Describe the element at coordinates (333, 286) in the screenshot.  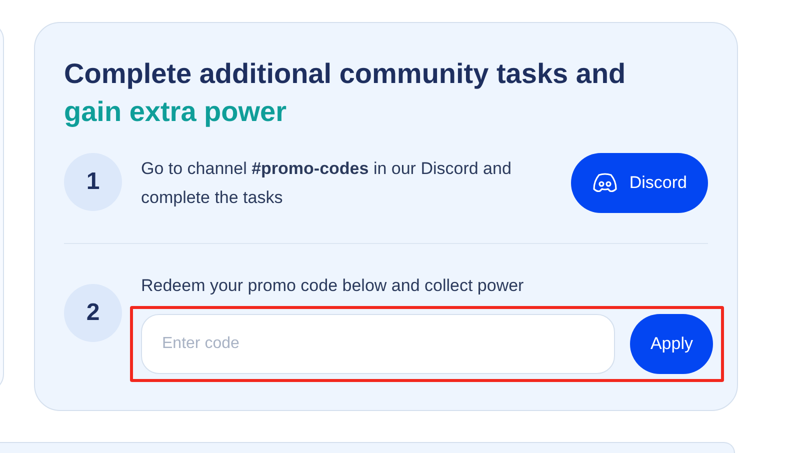
I see `step-text: Redeem your promo code below and collect power` at that location.